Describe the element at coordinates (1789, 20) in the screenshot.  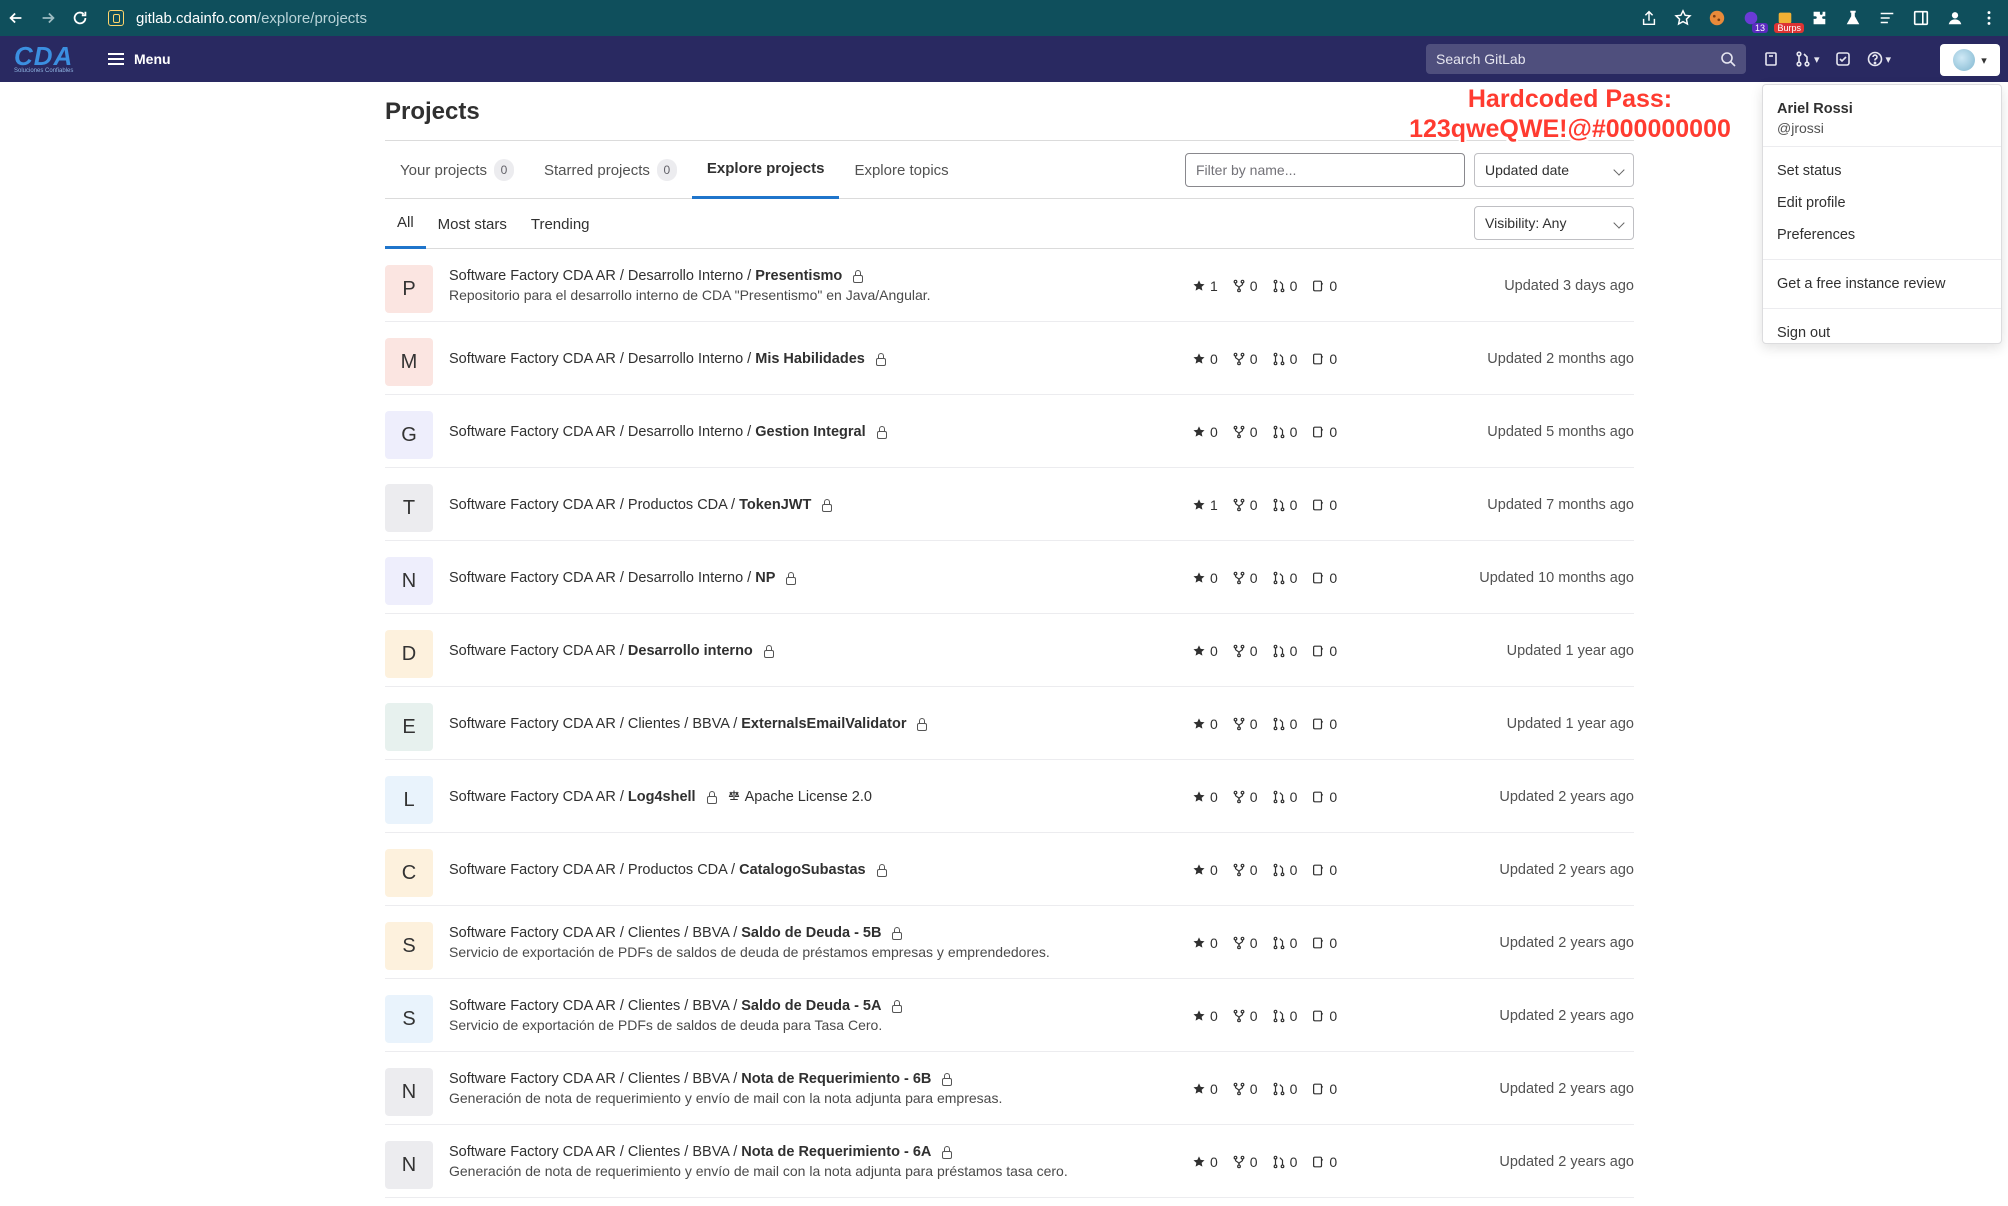
I see `extension-burp-icon: Burps` at that location.